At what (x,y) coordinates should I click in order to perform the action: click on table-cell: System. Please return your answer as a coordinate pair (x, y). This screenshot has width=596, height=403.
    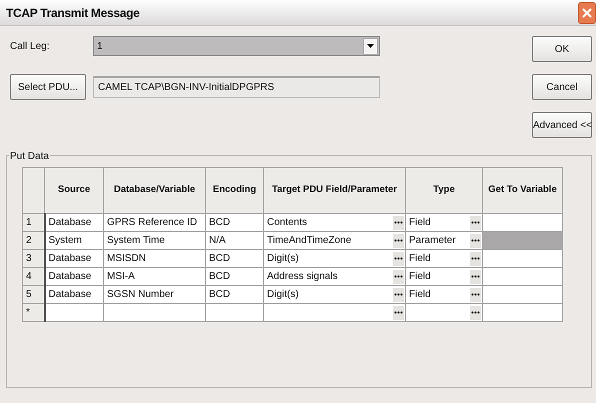
    Looking at the image, I should click on (74, 241).